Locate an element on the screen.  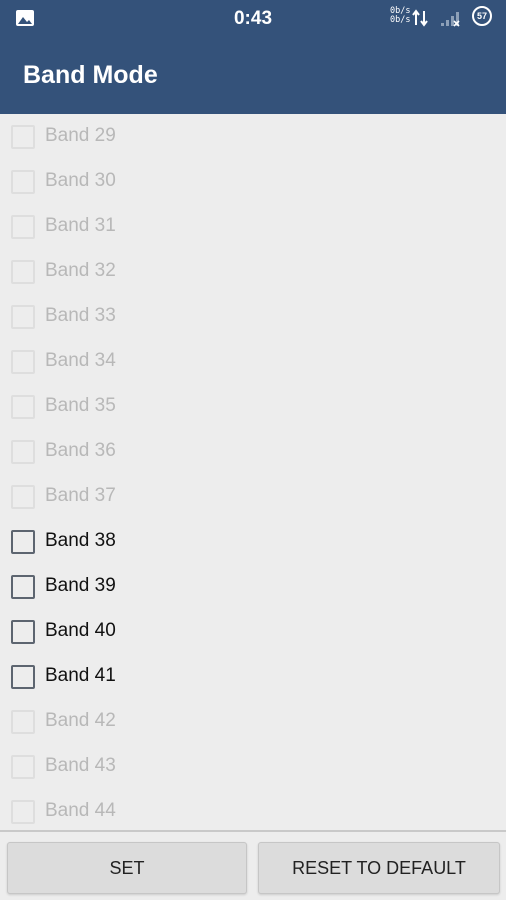
band-row: Band 44 is located at coordinates (253, 809).